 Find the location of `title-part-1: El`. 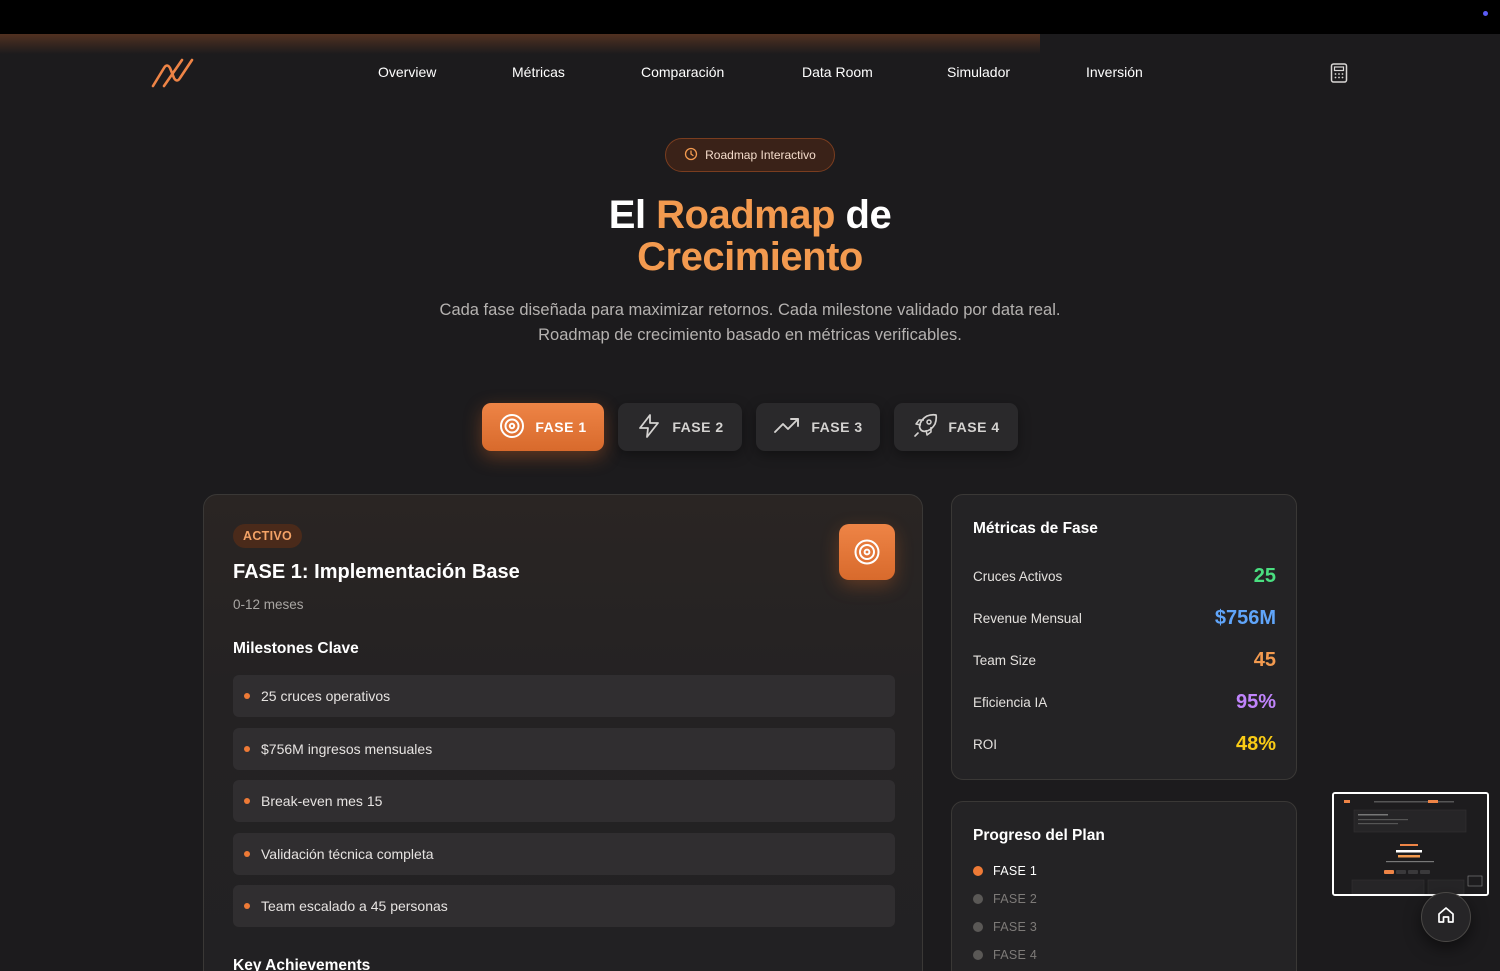

title-part-1: El is located at coordinates (632, 215).